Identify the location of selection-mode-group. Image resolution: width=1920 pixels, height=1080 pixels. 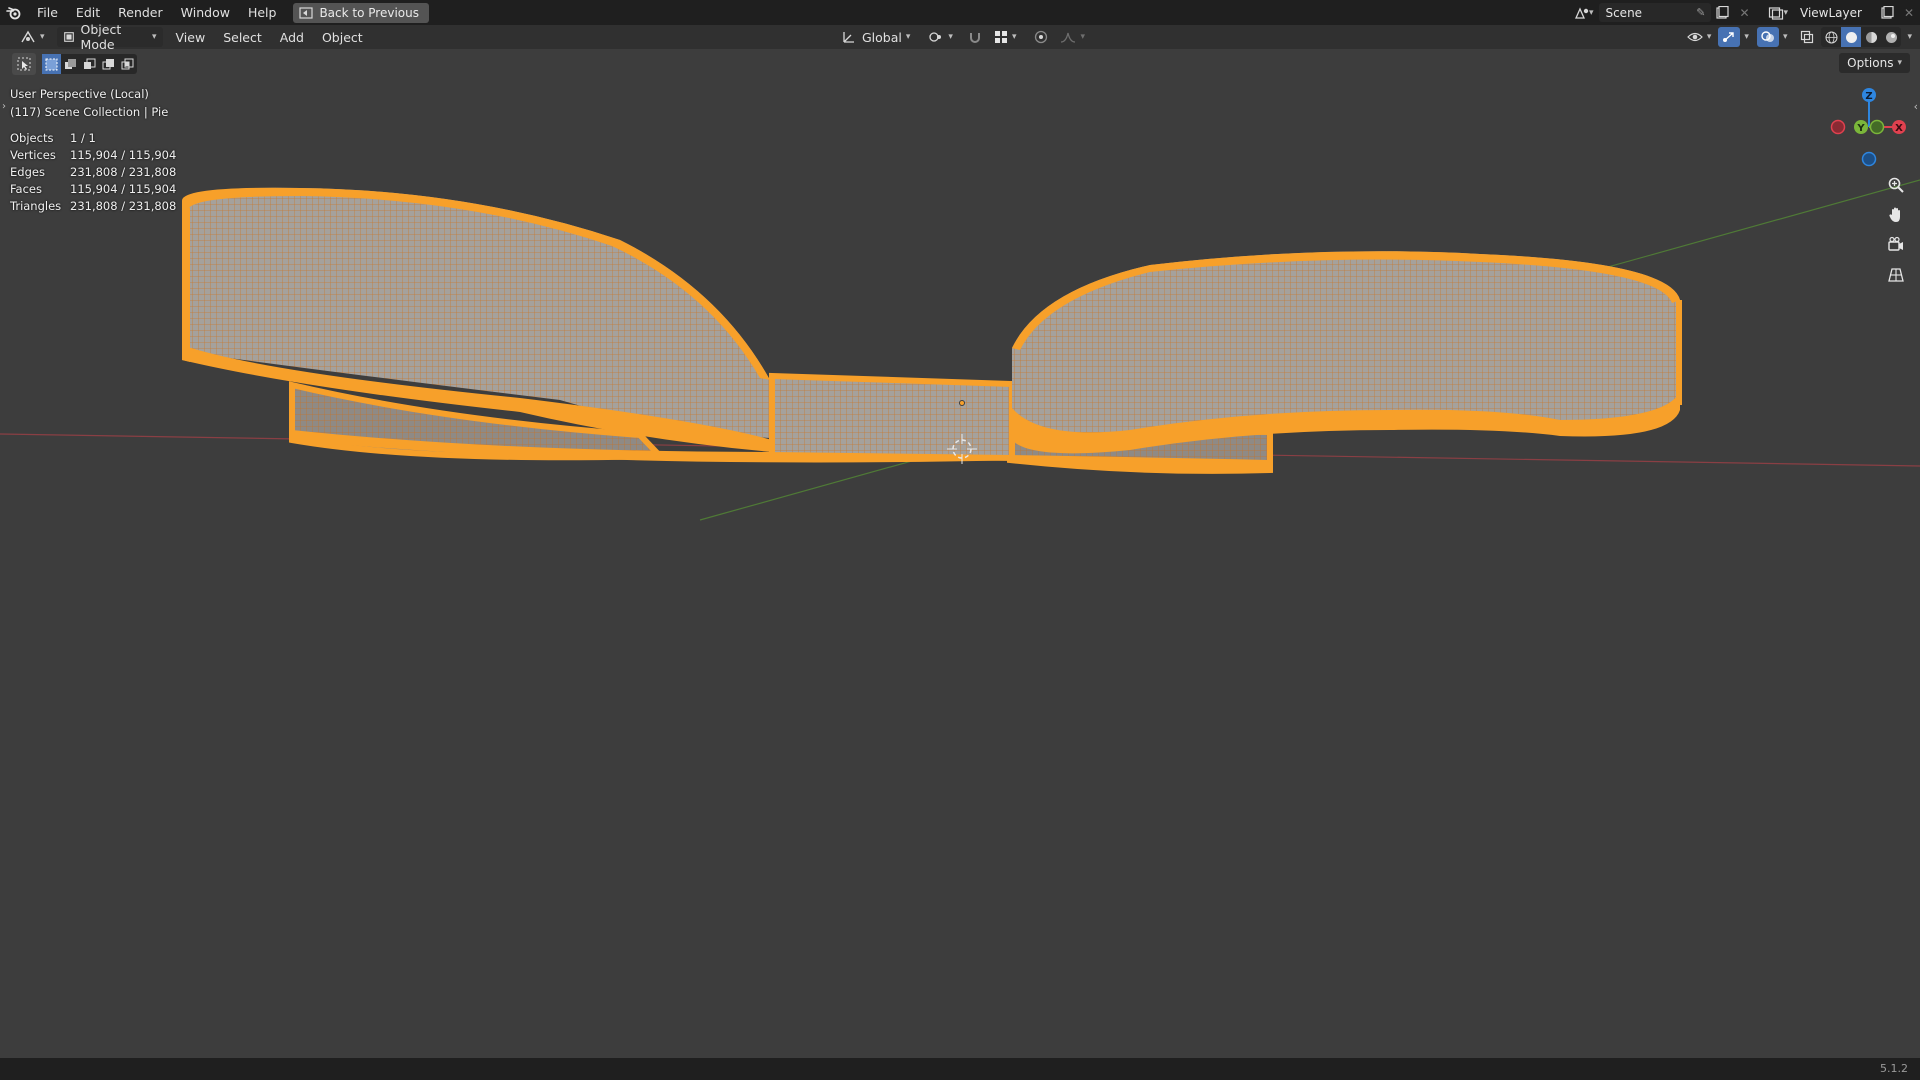
(89, 64).